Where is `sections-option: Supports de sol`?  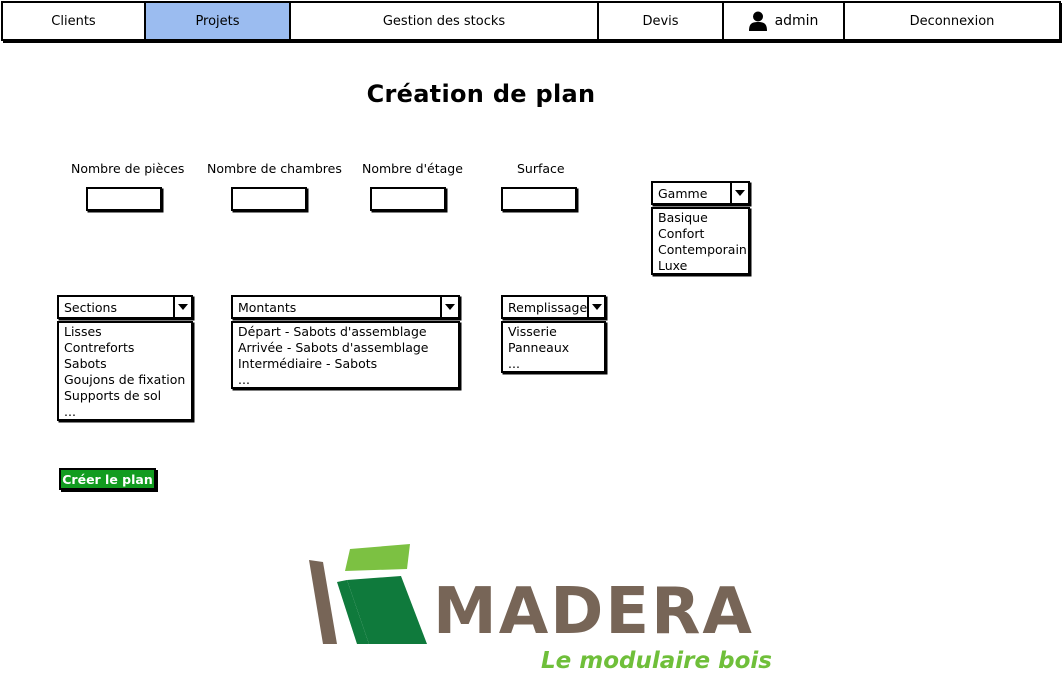 sections-option: Supports de sol is located at coordinates (127, 396).